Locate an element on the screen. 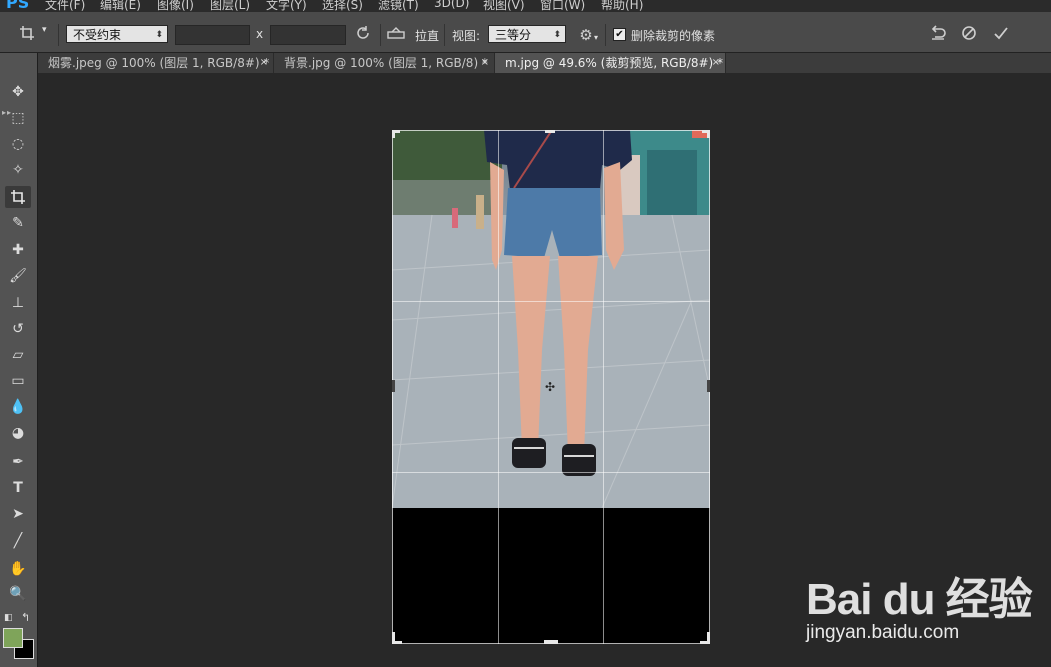  crop-handle-left is located at coordinates (393, 386).